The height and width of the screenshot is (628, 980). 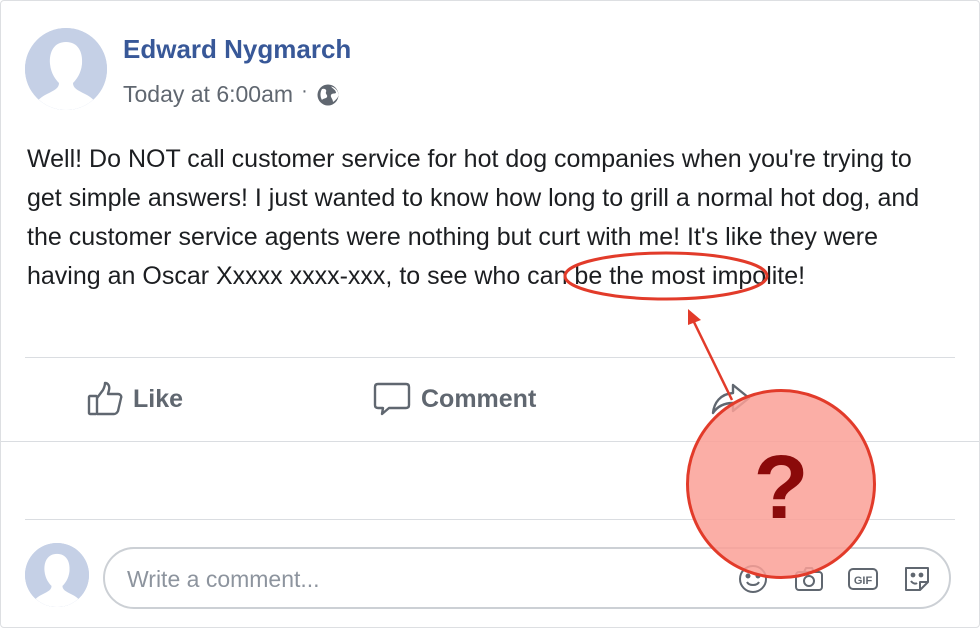 I want to click on like-button: Like, so click(x=135, y=399).